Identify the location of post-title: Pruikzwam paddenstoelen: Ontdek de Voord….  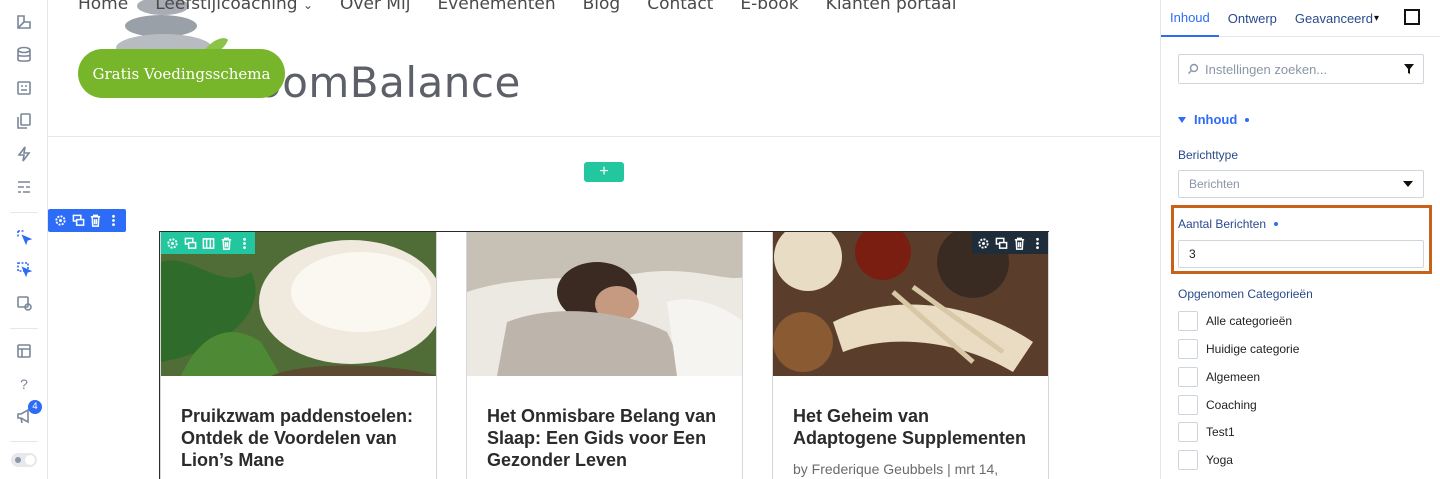
(301, 438).